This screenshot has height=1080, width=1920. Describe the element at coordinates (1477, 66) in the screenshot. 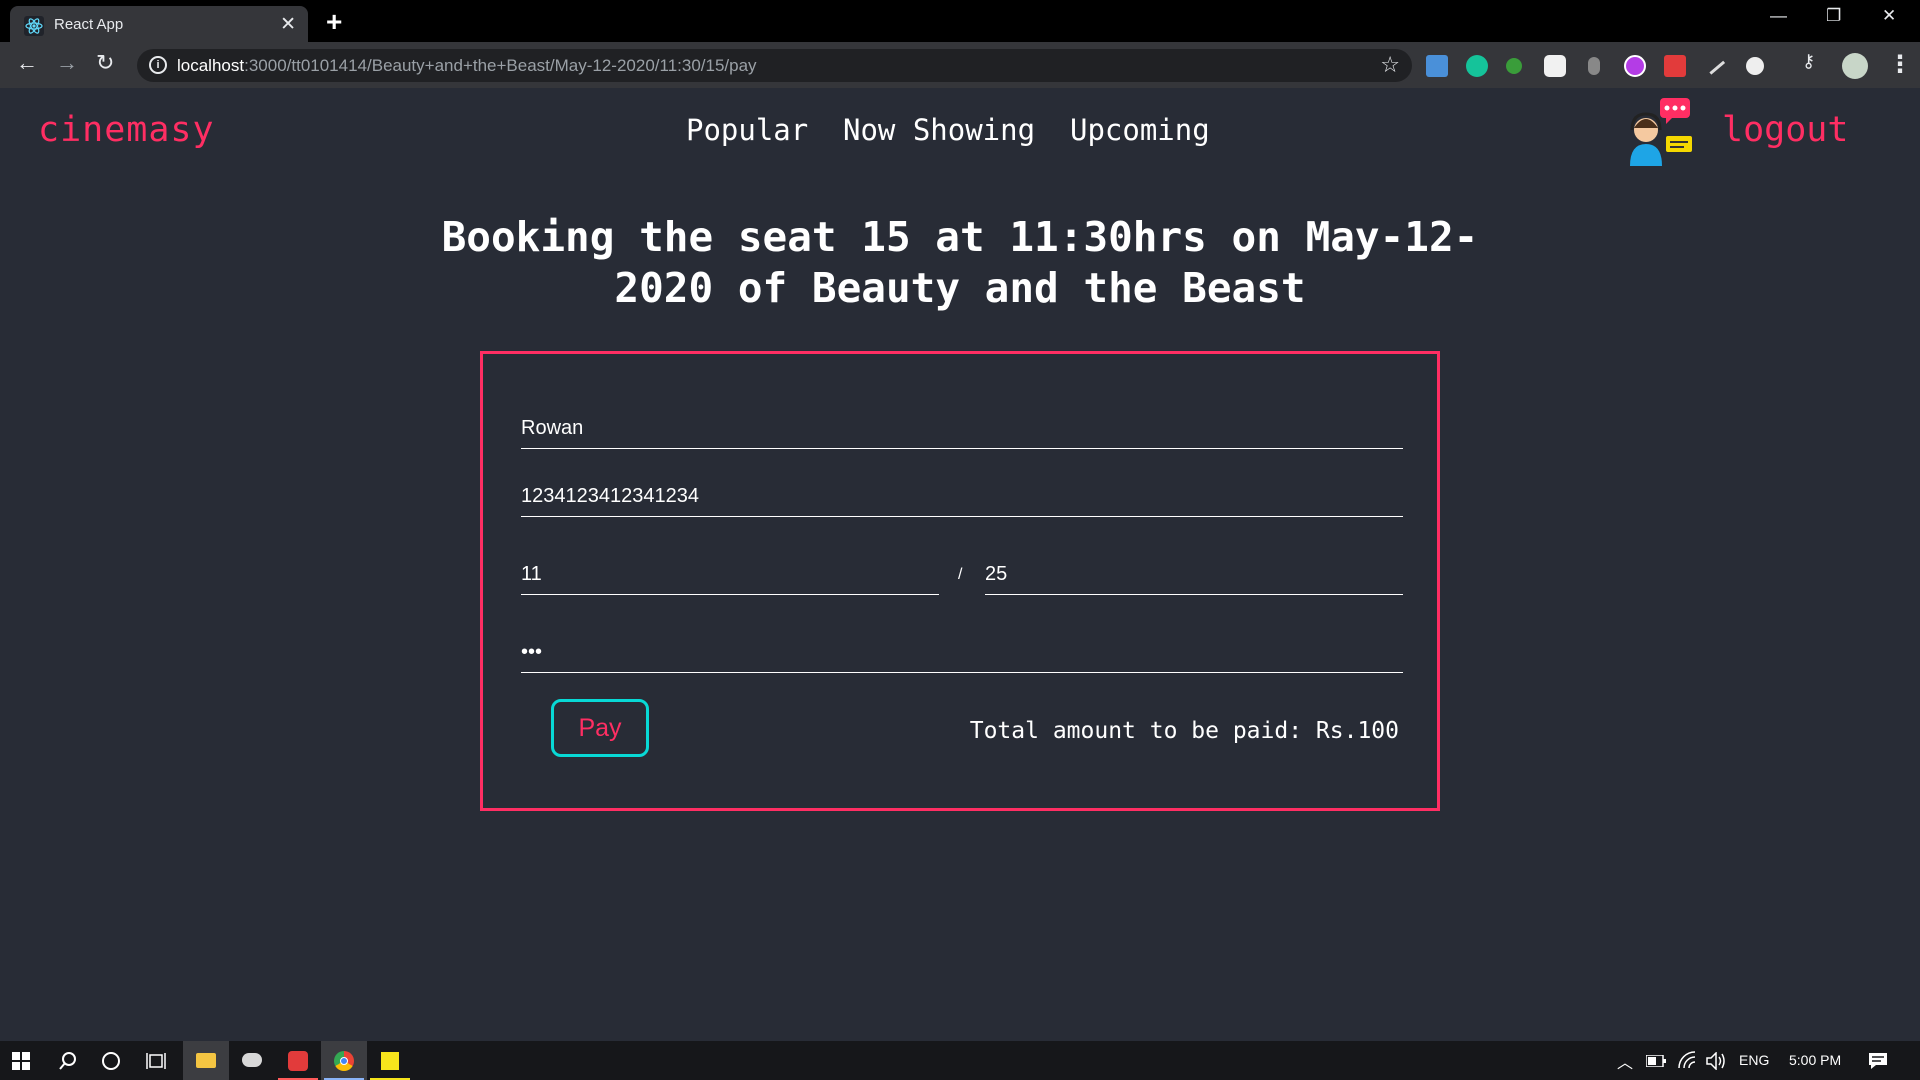

I see `grammarly-icon` at that location.